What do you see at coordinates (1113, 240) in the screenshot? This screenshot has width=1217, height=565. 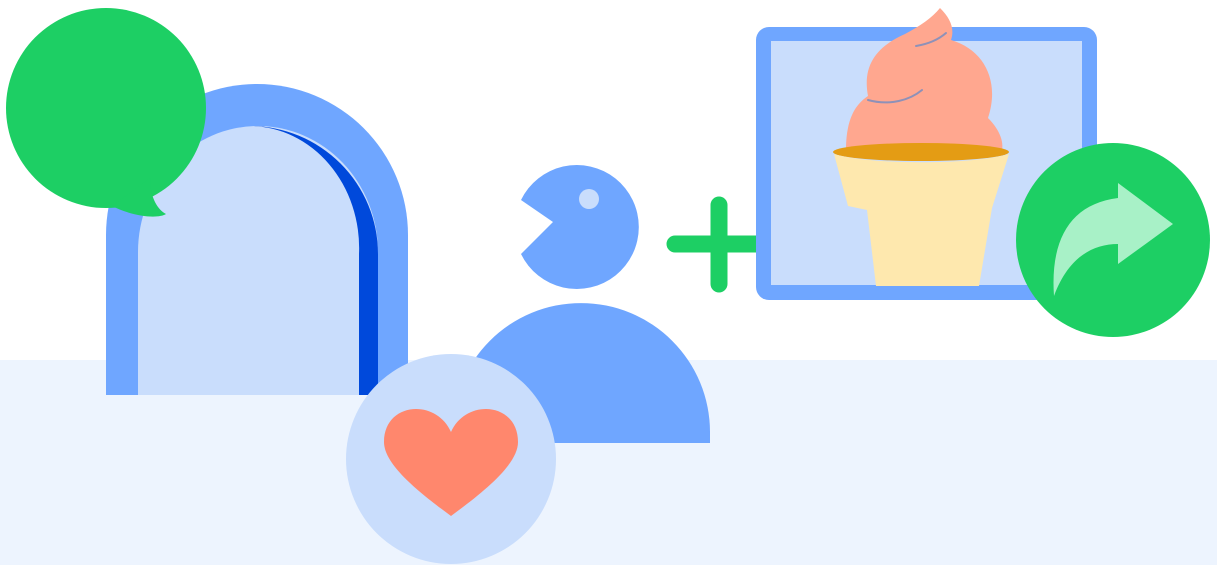 I see `share-arrow-icon` at bounding box center [1113, 240].